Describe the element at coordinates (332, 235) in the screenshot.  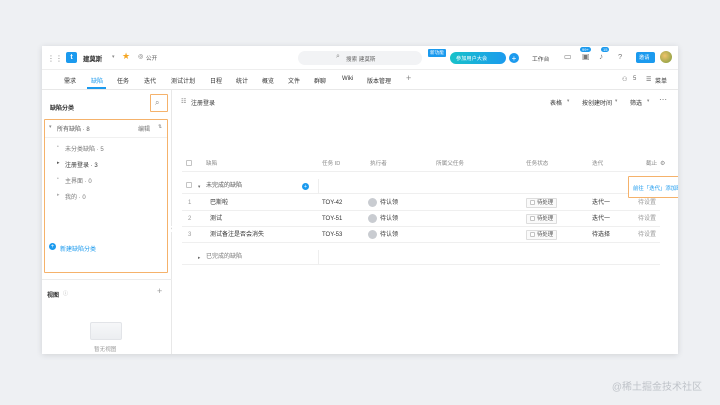
I see `task-id: TOY-53` at that location.